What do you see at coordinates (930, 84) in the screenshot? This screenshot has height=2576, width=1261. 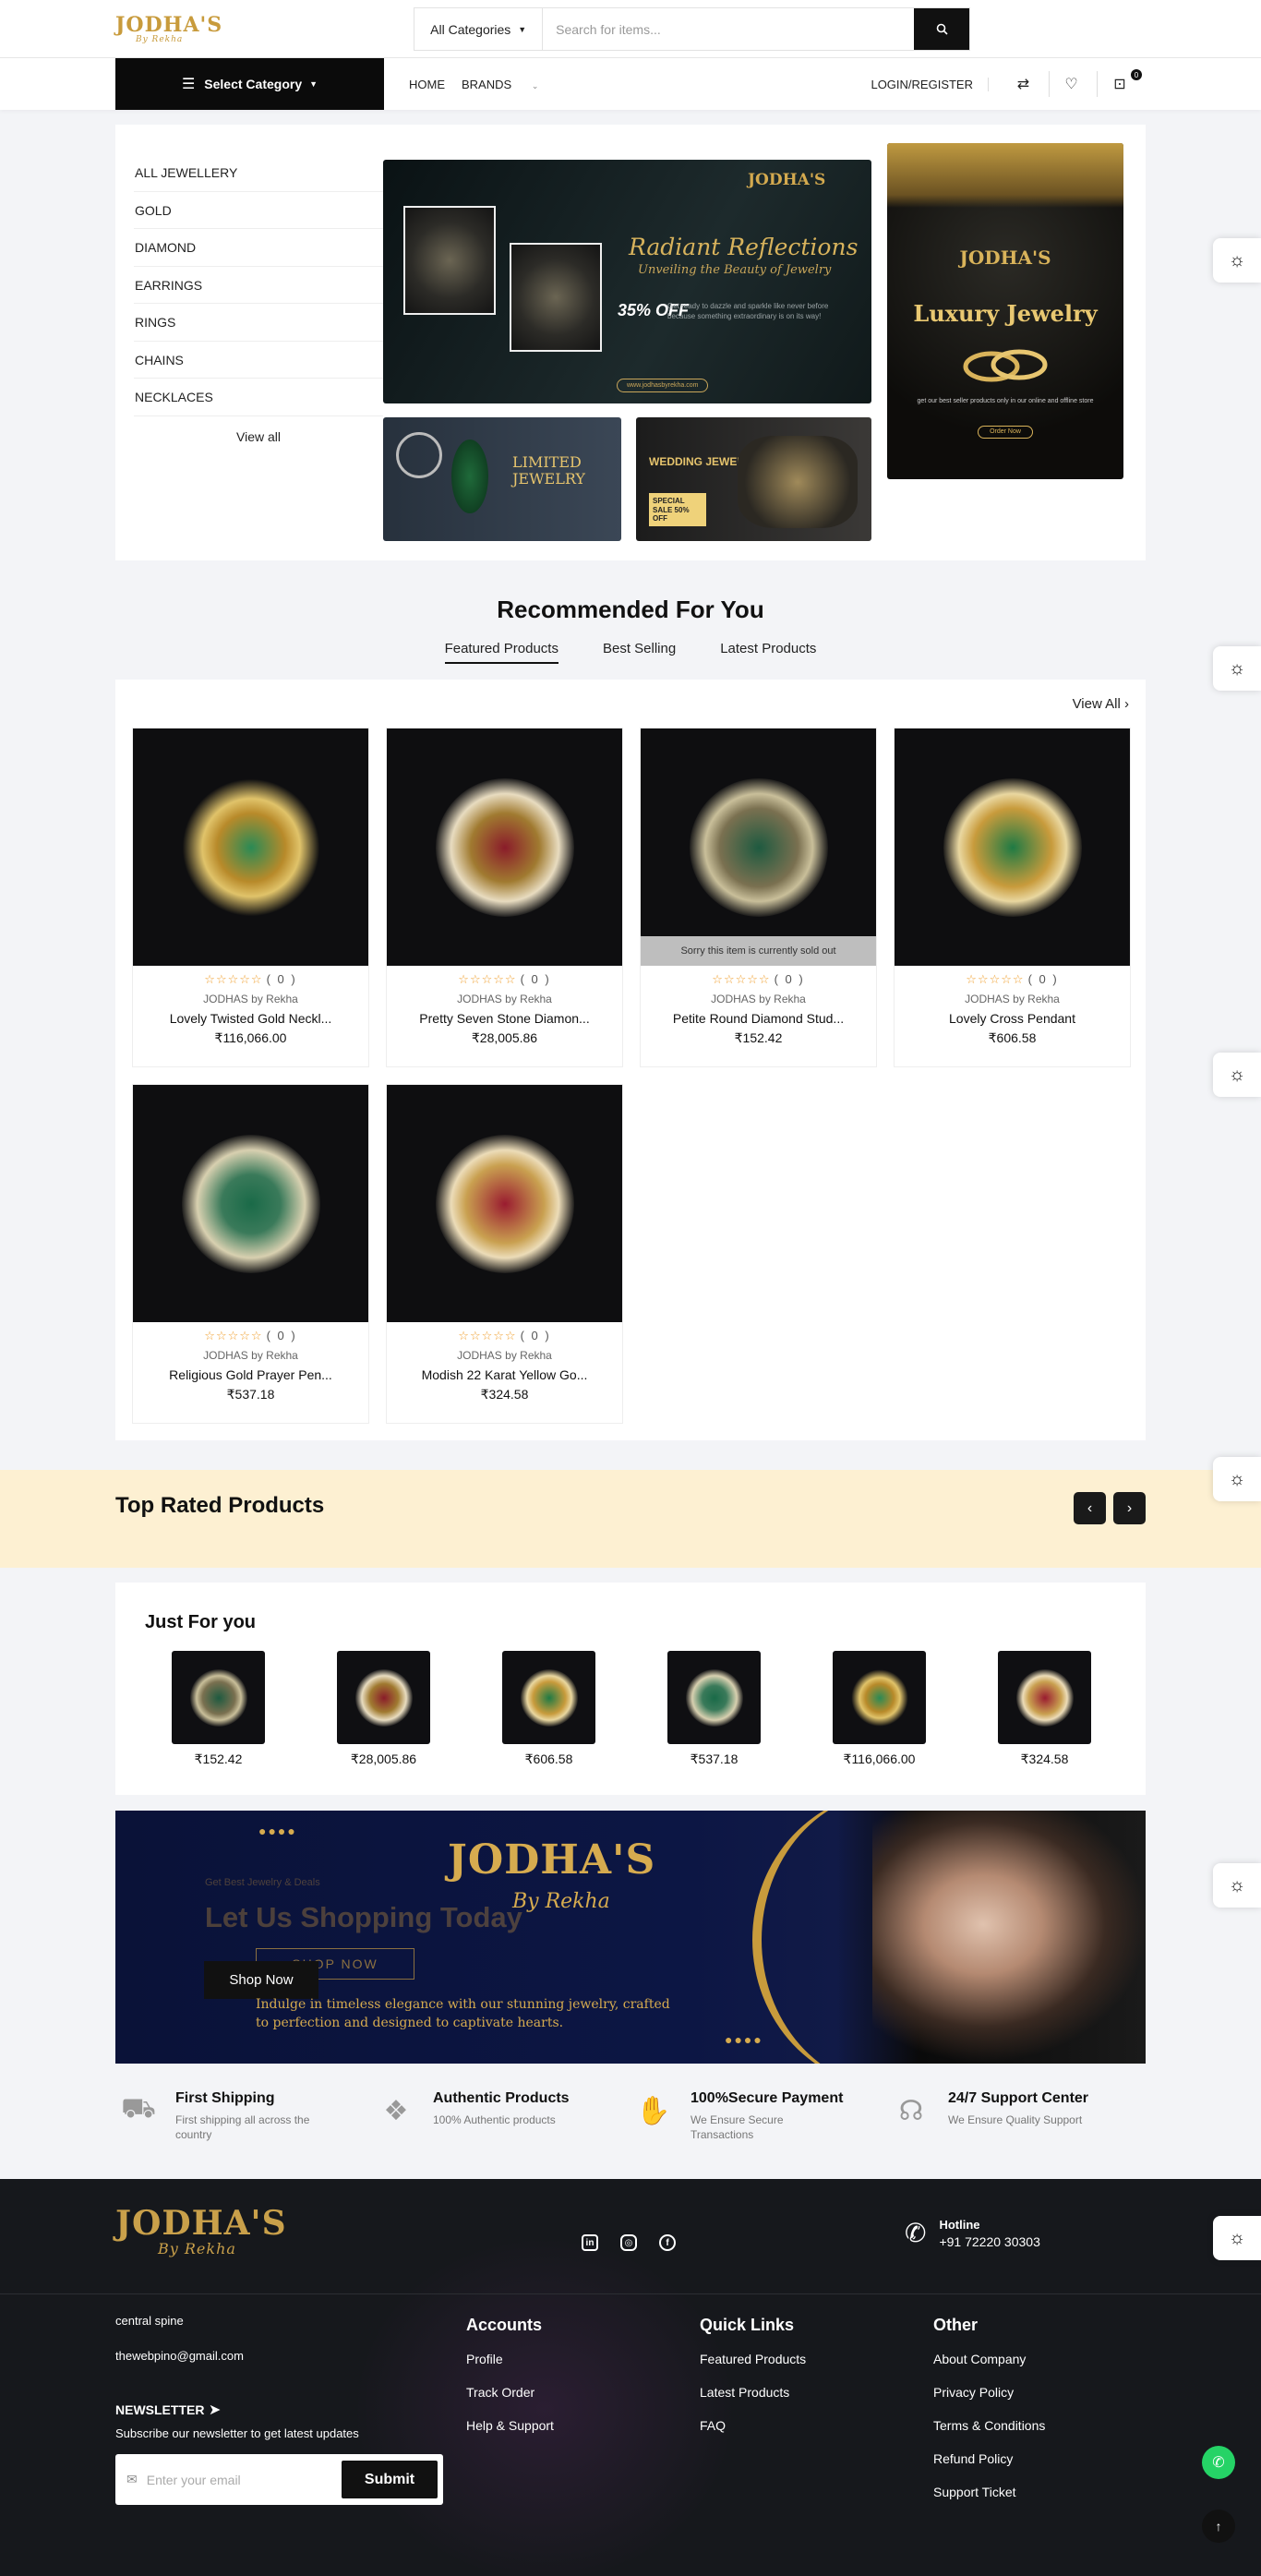 I see `login-register-link: LOGIN/REGISTER` at bounding box center [930, 84].